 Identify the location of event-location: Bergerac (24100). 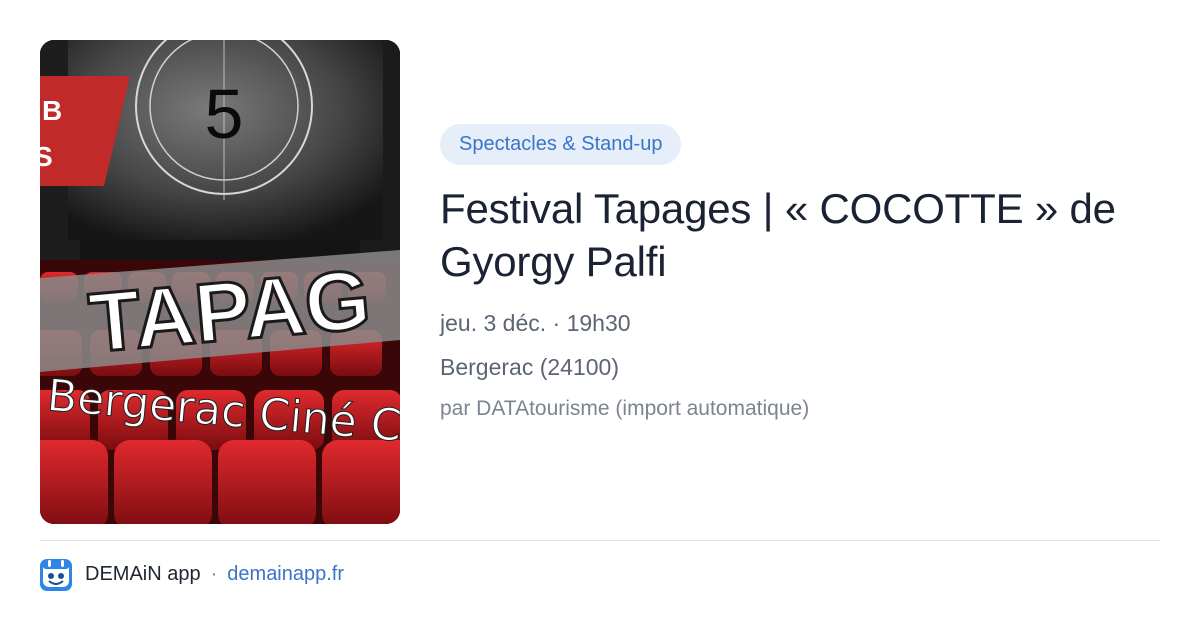
(529, 367).